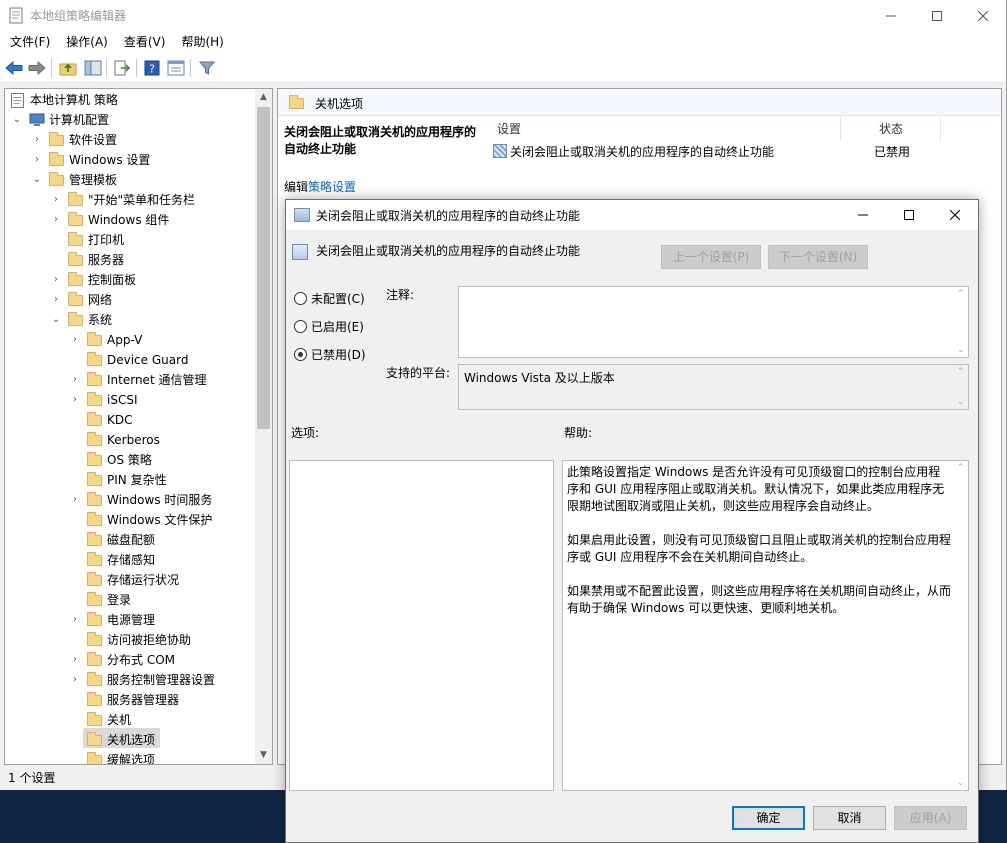 The image size is (1007, 843). I want to click on up-level-button, so click(68, 68).